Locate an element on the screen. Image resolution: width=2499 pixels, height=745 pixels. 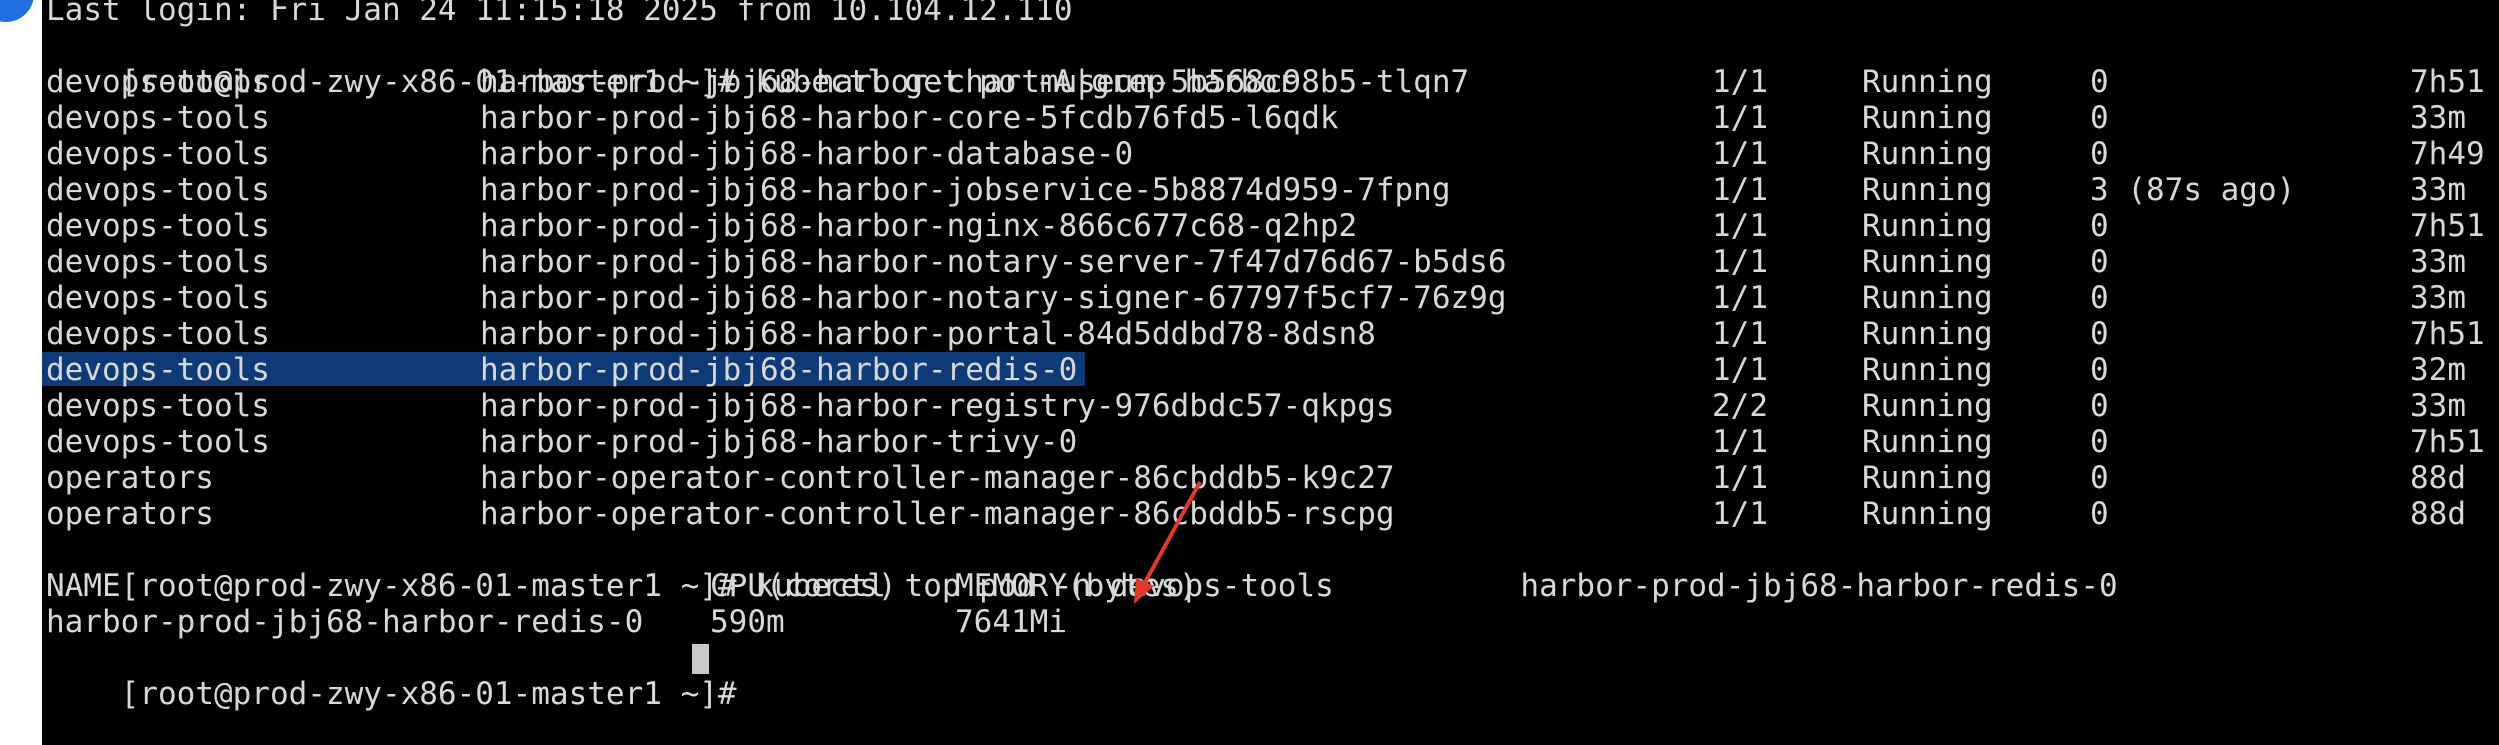
top-pod-cpu: 590m is located at coordinates (747, 622).